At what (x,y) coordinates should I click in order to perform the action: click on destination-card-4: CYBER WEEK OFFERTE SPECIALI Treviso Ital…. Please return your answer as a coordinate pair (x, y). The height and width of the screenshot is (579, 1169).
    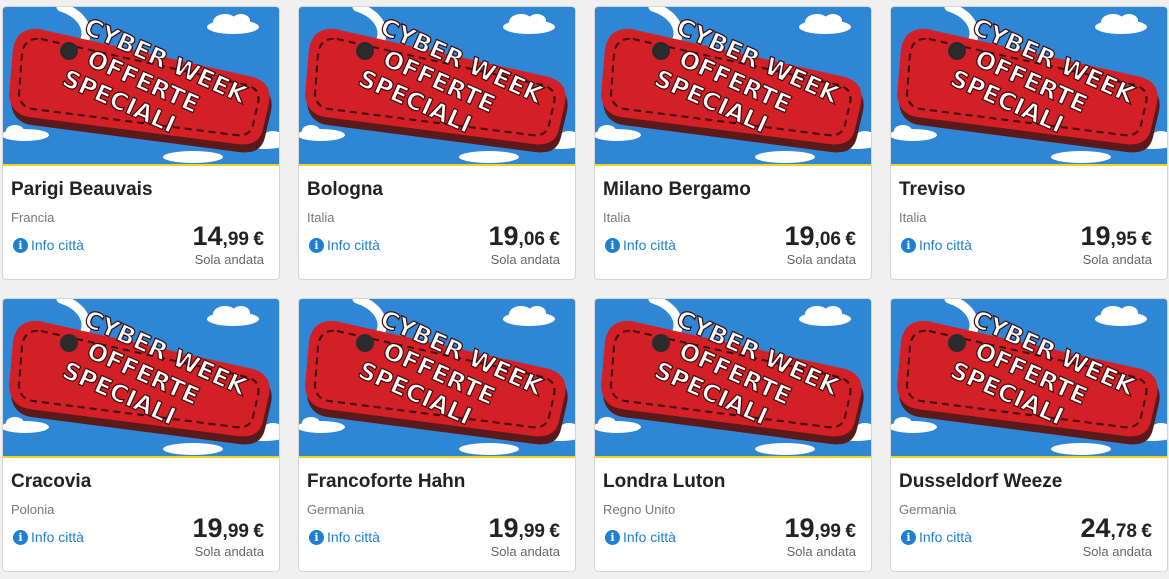
    Looking at the image, I should click on (1029, 143).